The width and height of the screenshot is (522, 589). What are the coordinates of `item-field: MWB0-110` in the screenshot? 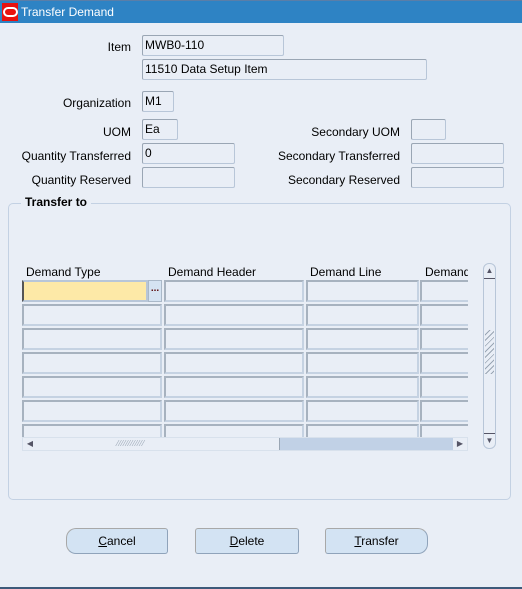 It's located at (213, 45).